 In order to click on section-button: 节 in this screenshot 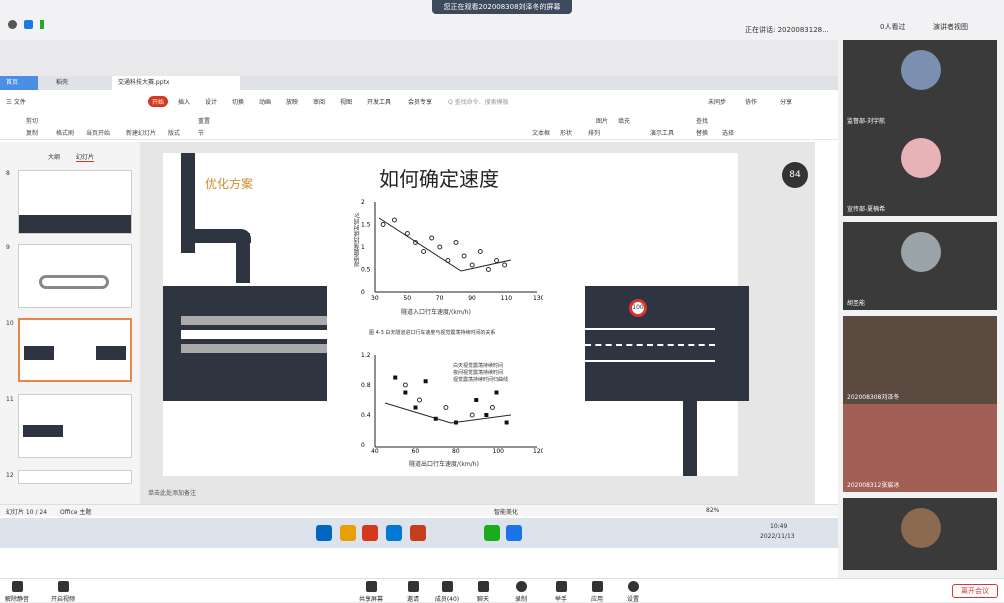, I will do `click(201, 132)`.